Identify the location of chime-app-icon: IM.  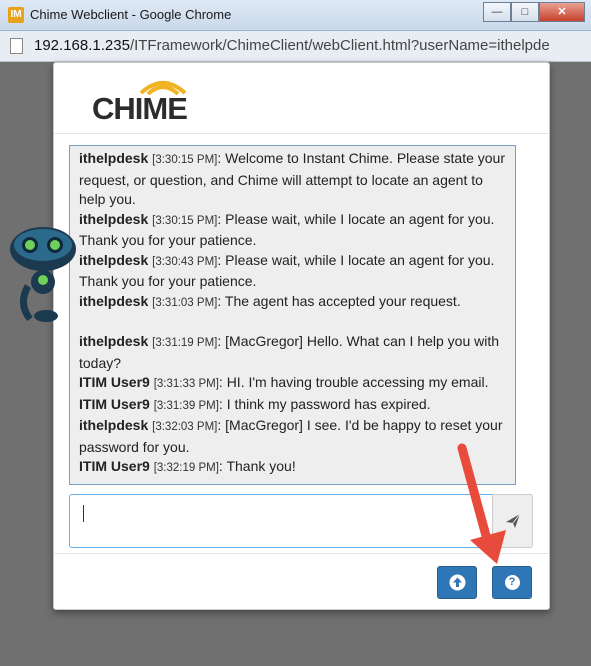
(16, 15).